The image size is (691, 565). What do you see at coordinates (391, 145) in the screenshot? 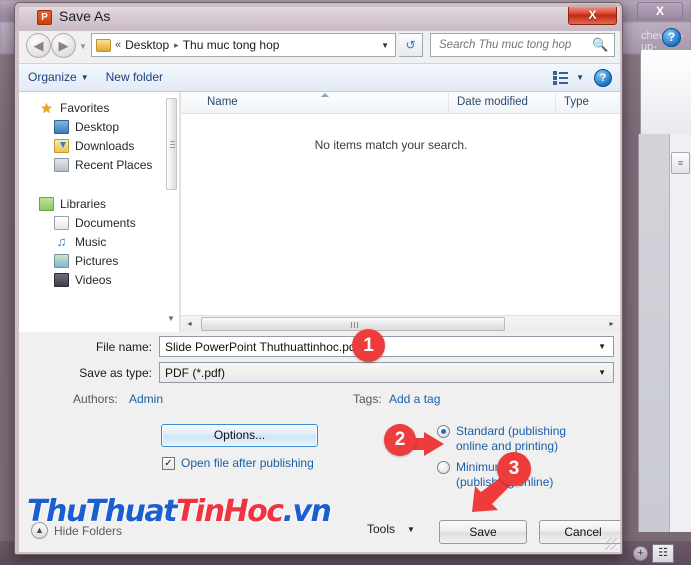
I see `empty-list-message: No items match your search.` at bounding box center [391, 145].